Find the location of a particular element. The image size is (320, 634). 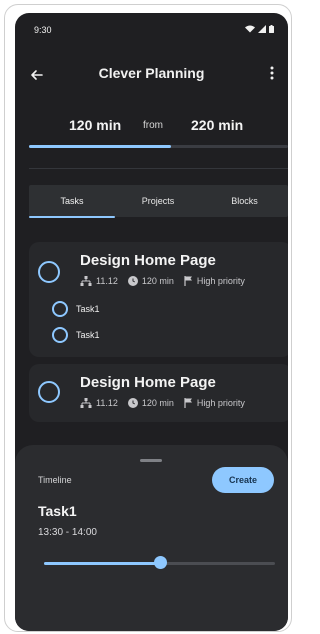

time-summary: 120 min from 220 min is located at coordinates (151, 125).